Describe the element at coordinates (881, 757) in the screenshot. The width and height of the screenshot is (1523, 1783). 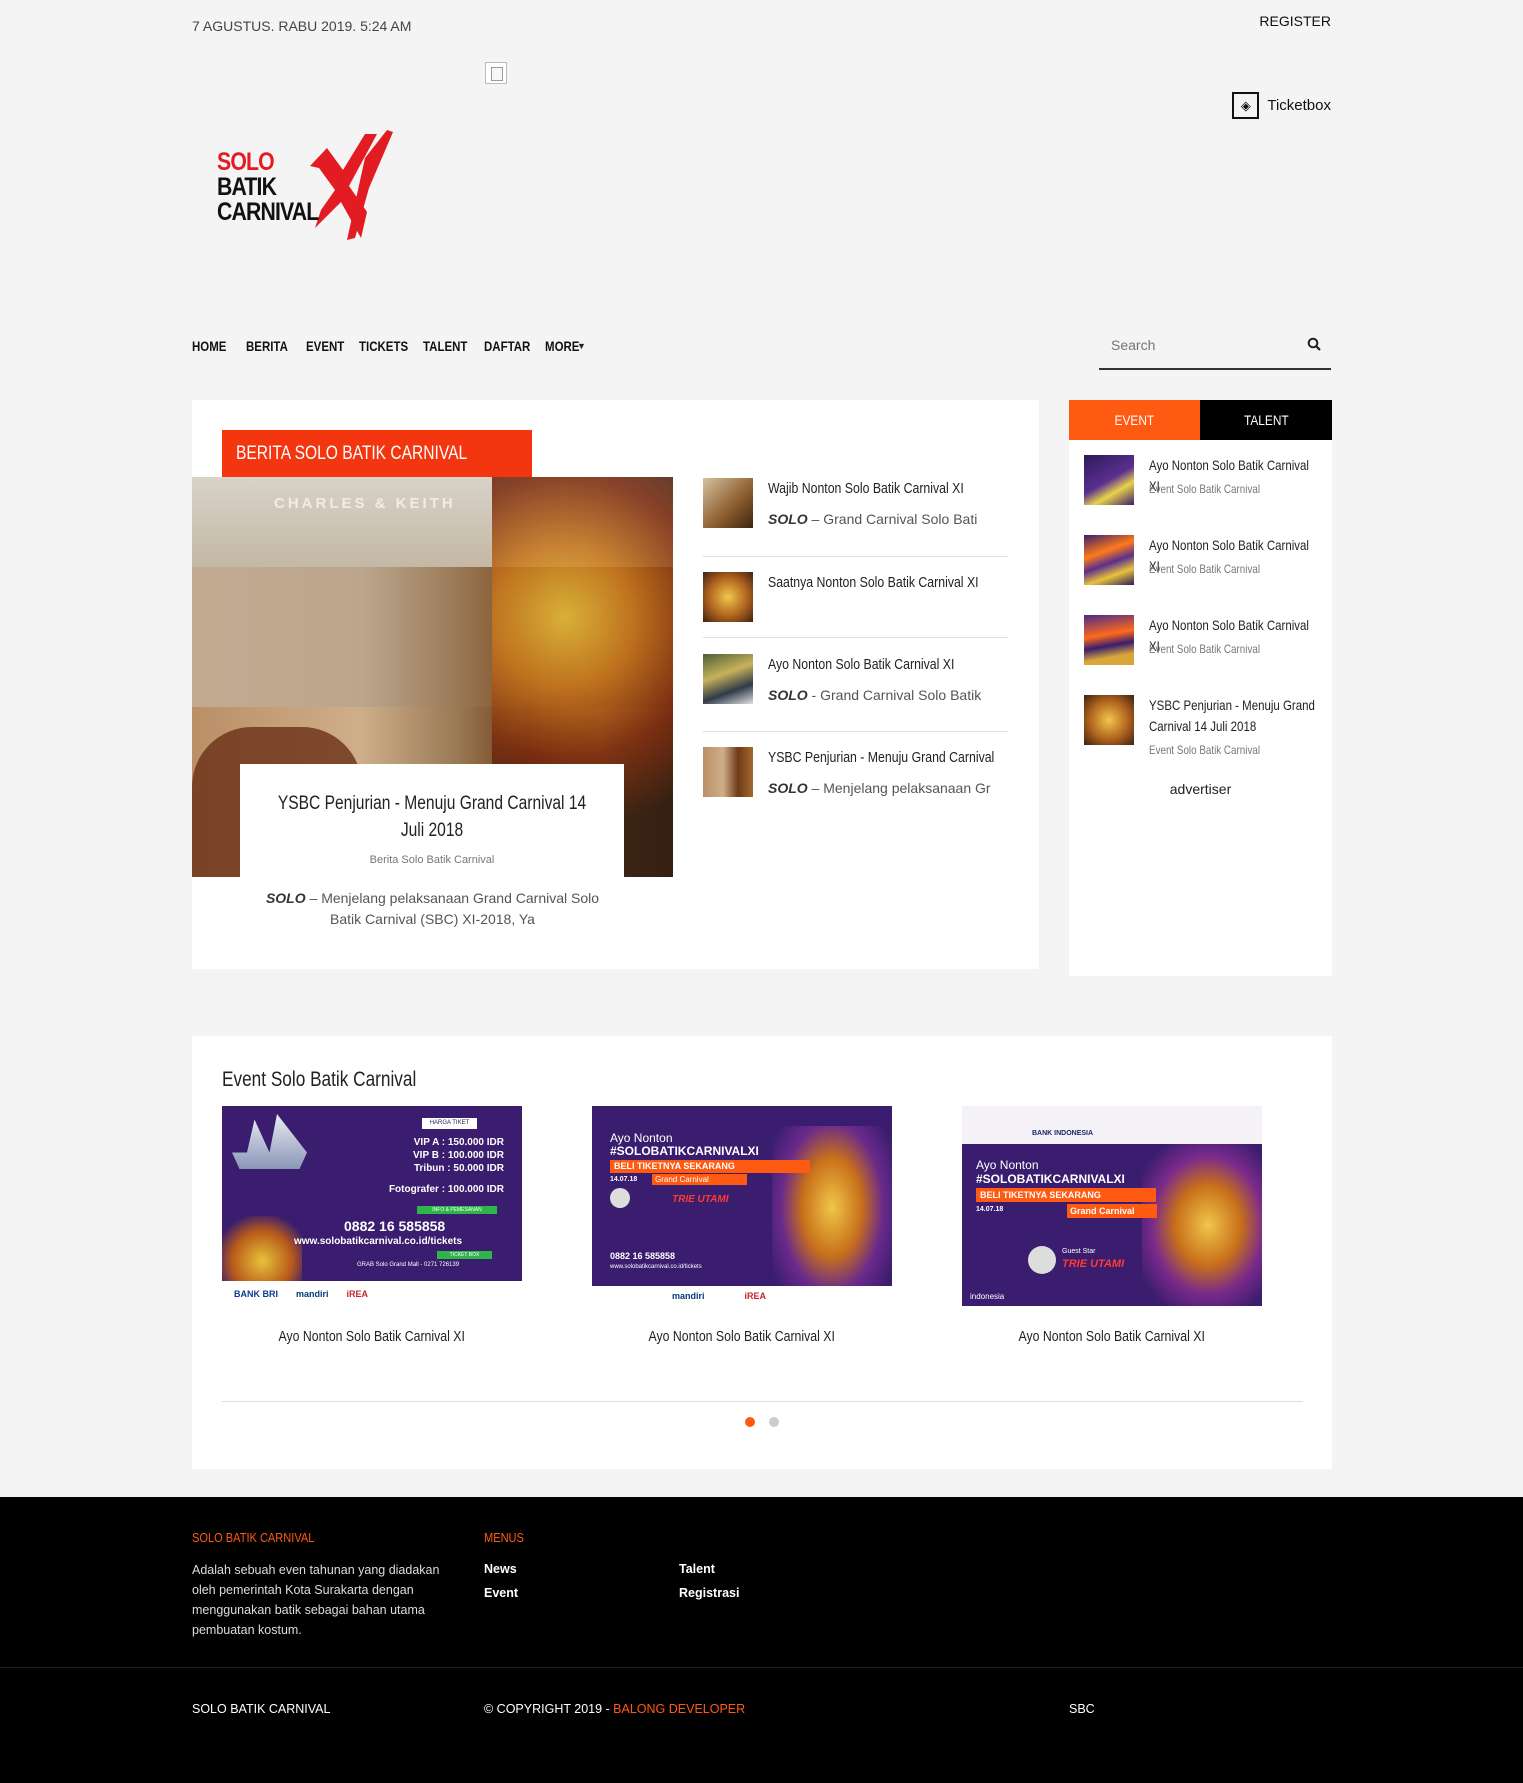
I see `news-item-title: YSBC Penjurian - Menuju Grand Carnival` at that location.